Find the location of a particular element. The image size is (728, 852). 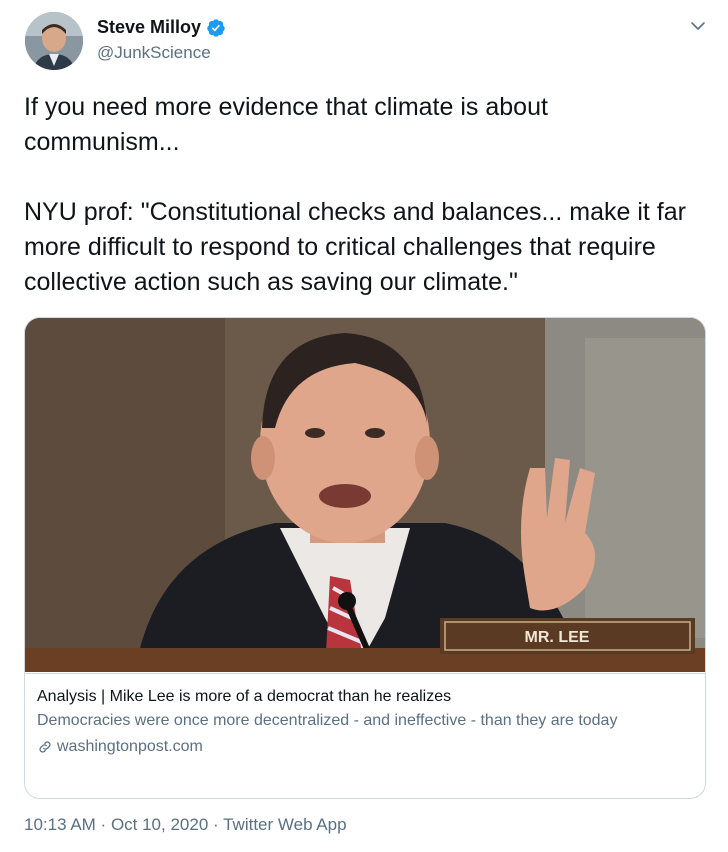

author-handle: @JunkScience is located at coordinates (154, 53).